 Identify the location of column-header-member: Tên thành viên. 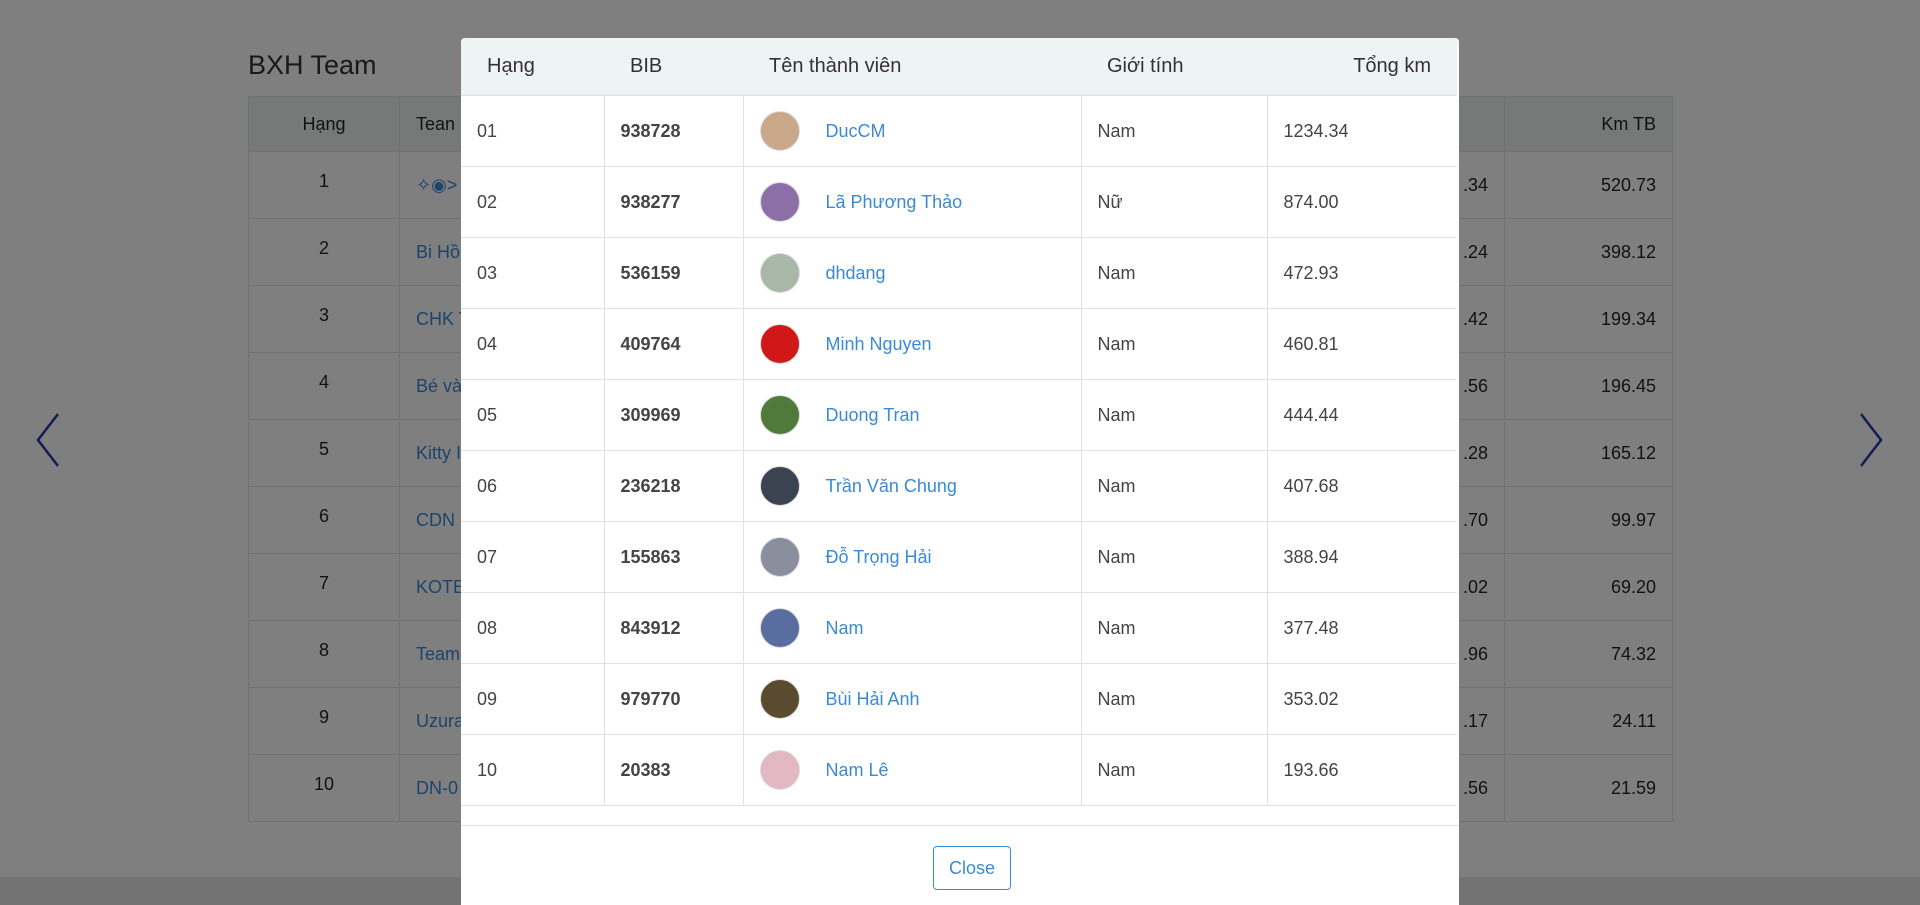
(912, 67).